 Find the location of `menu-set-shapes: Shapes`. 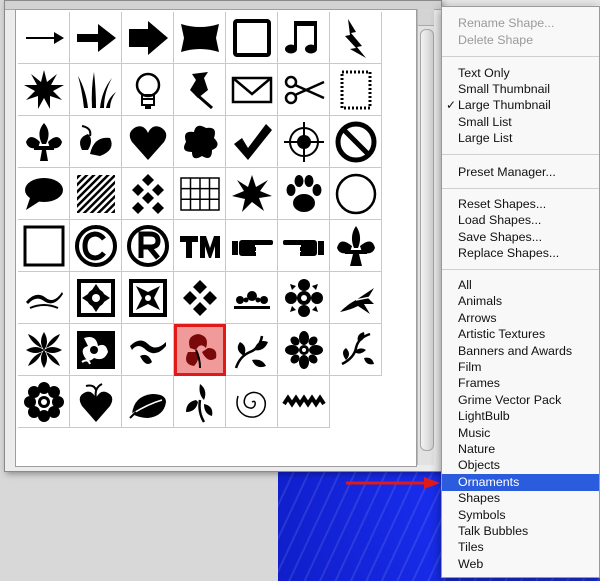

menu-set-shapes: Shapes is located at coordinates (520, 498).